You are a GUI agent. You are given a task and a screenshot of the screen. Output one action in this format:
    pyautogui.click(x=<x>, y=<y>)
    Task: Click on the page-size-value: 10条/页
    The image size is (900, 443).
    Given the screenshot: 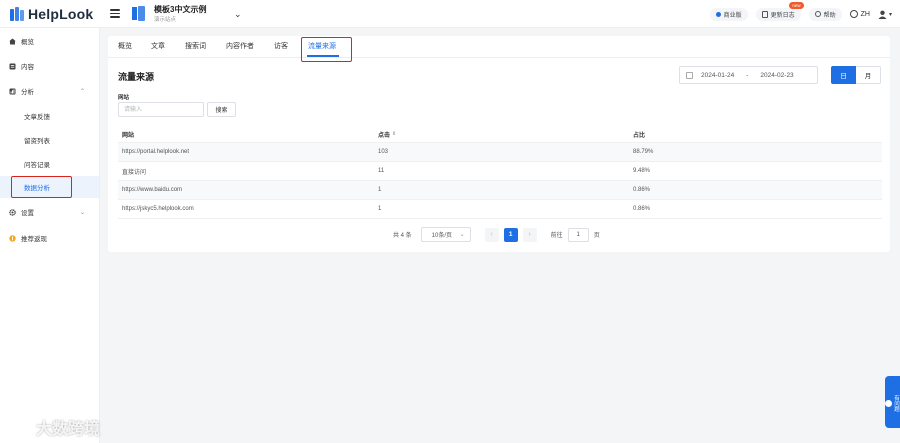 What is the action you would take?
    pyautogui.click(x=442, y=236)
    